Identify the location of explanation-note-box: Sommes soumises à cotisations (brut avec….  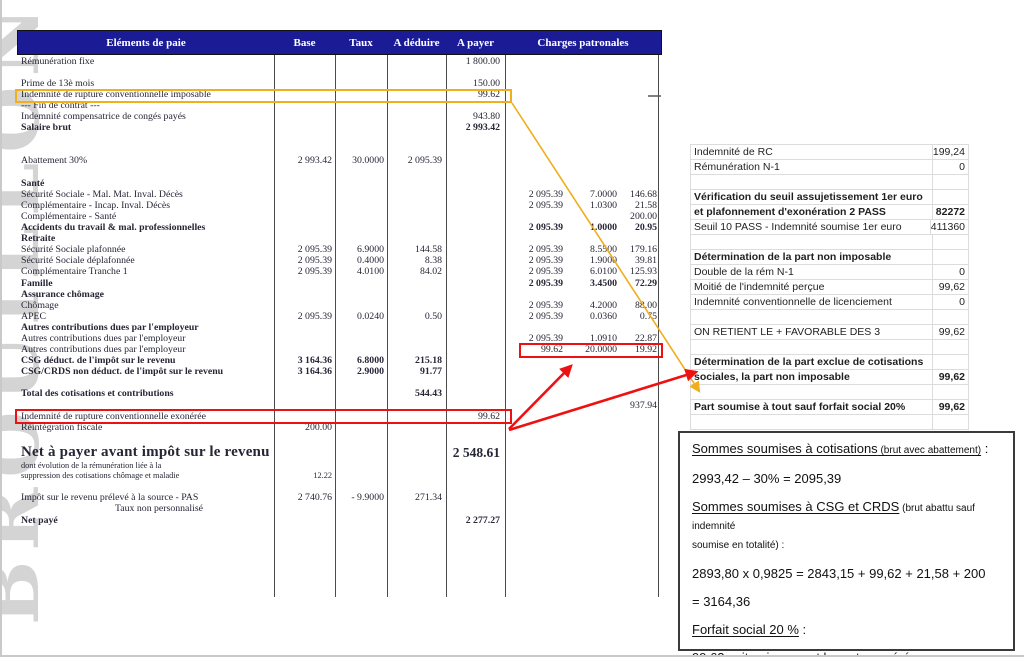
(846, 543).